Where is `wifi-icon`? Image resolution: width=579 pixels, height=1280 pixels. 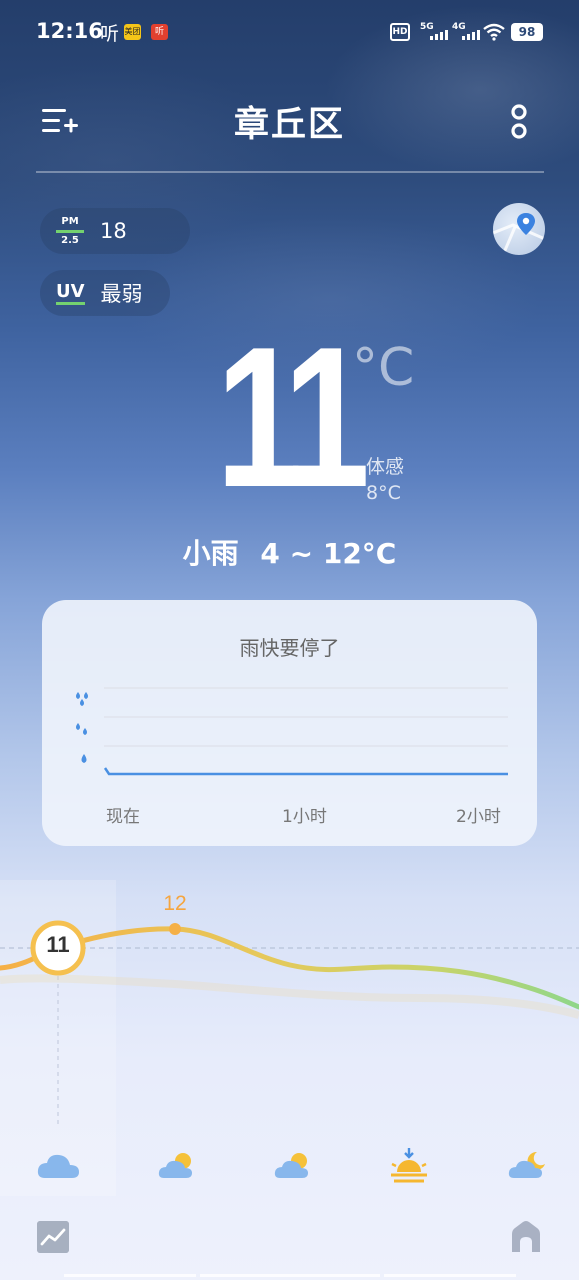 wifi-icon is located at coordinates (494, 32).